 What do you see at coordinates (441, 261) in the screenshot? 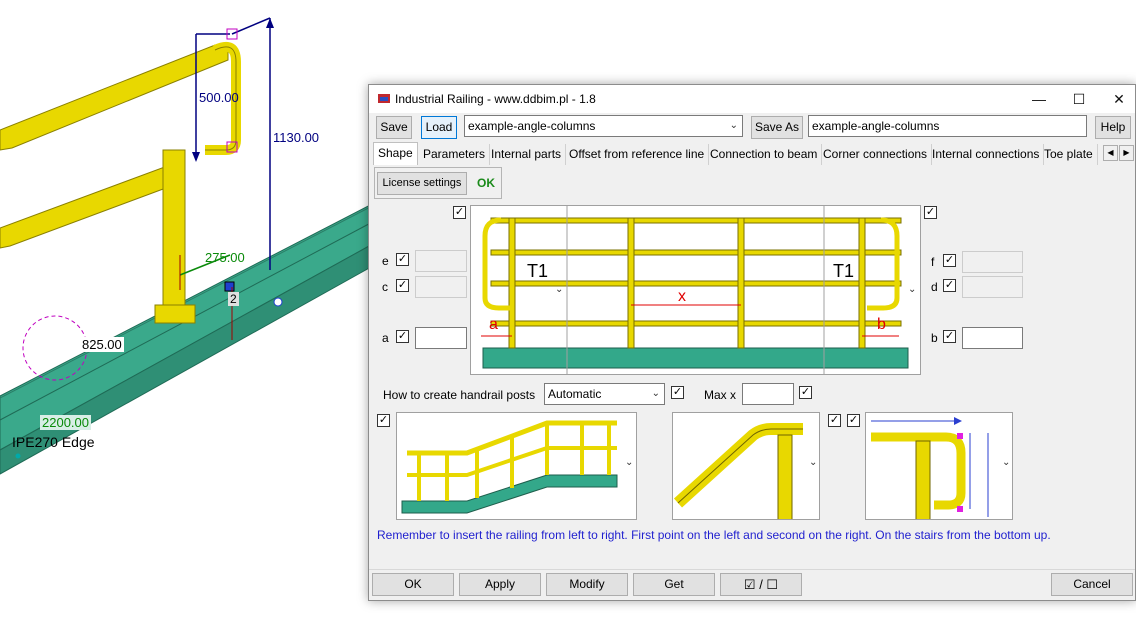
I see `e-input` at bounding box center [441, 261].